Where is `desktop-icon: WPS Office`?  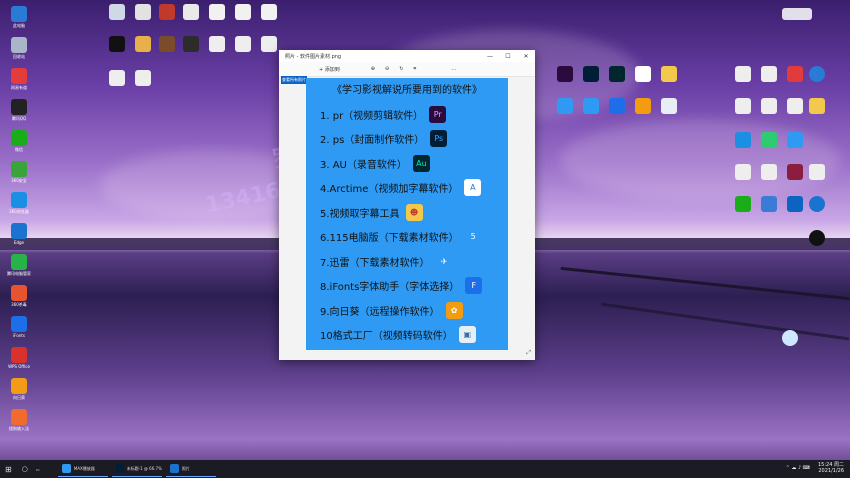
desktop-icon: WPS Office is located at coordinates (19, 358).